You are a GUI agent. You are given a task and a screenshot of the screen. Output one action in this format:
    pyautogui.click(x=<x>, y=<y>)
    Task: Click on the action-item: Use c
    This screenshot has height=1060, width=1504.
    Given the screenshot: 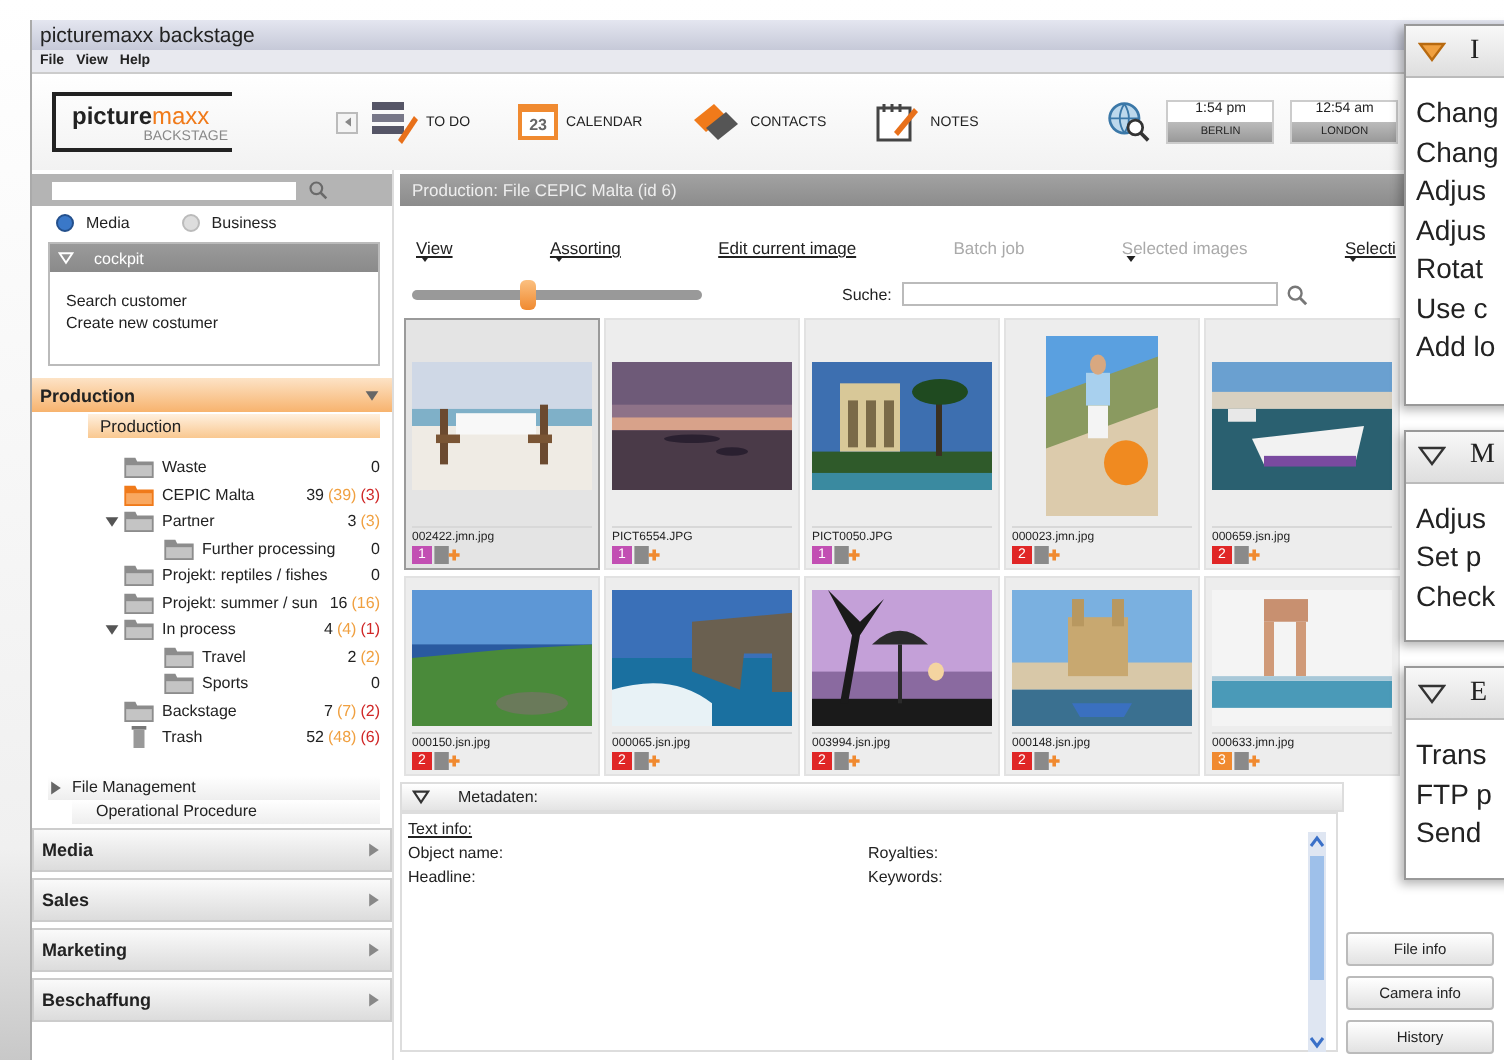 What is the action you would take?
    pyautogui.click(x=1460, y=308)
    